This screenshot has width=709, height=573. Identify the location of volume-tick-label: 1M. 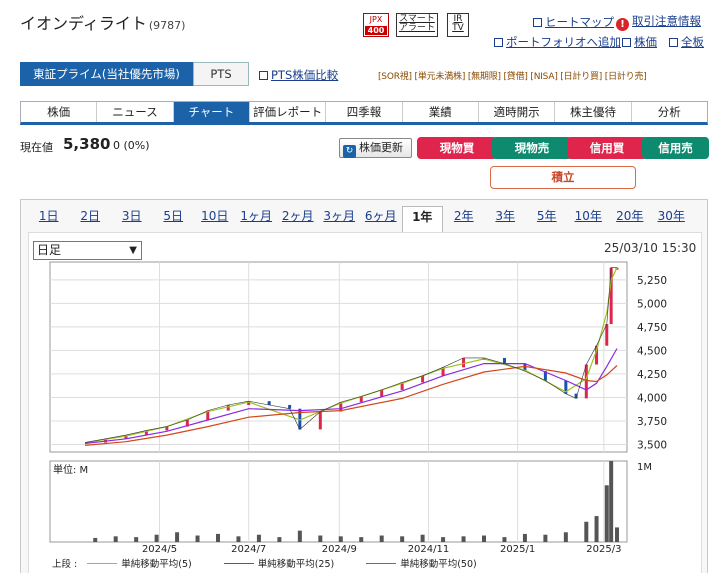
(644, 467).